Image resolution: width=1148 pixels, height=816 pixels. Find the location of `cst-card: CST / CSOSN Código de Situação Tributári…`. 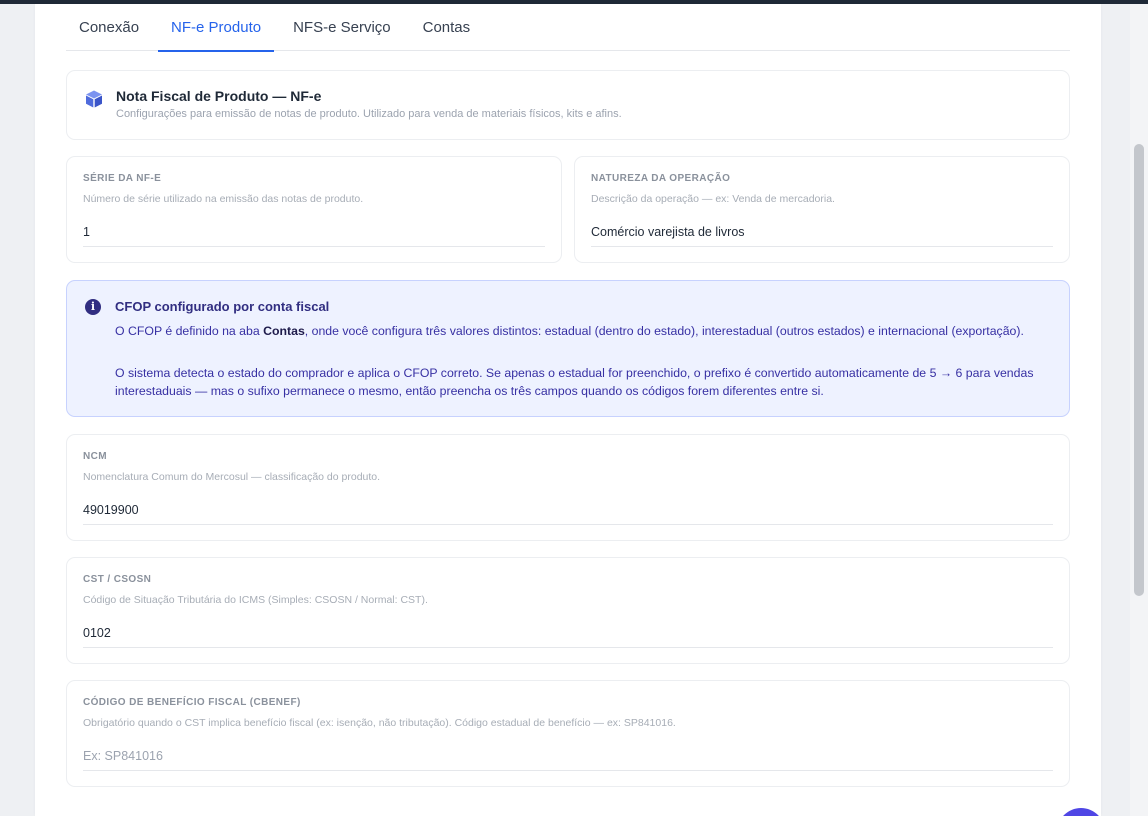

cst-card: CST / CSOSN Código de Situação Tributári… is located at coordinates (568, 610).